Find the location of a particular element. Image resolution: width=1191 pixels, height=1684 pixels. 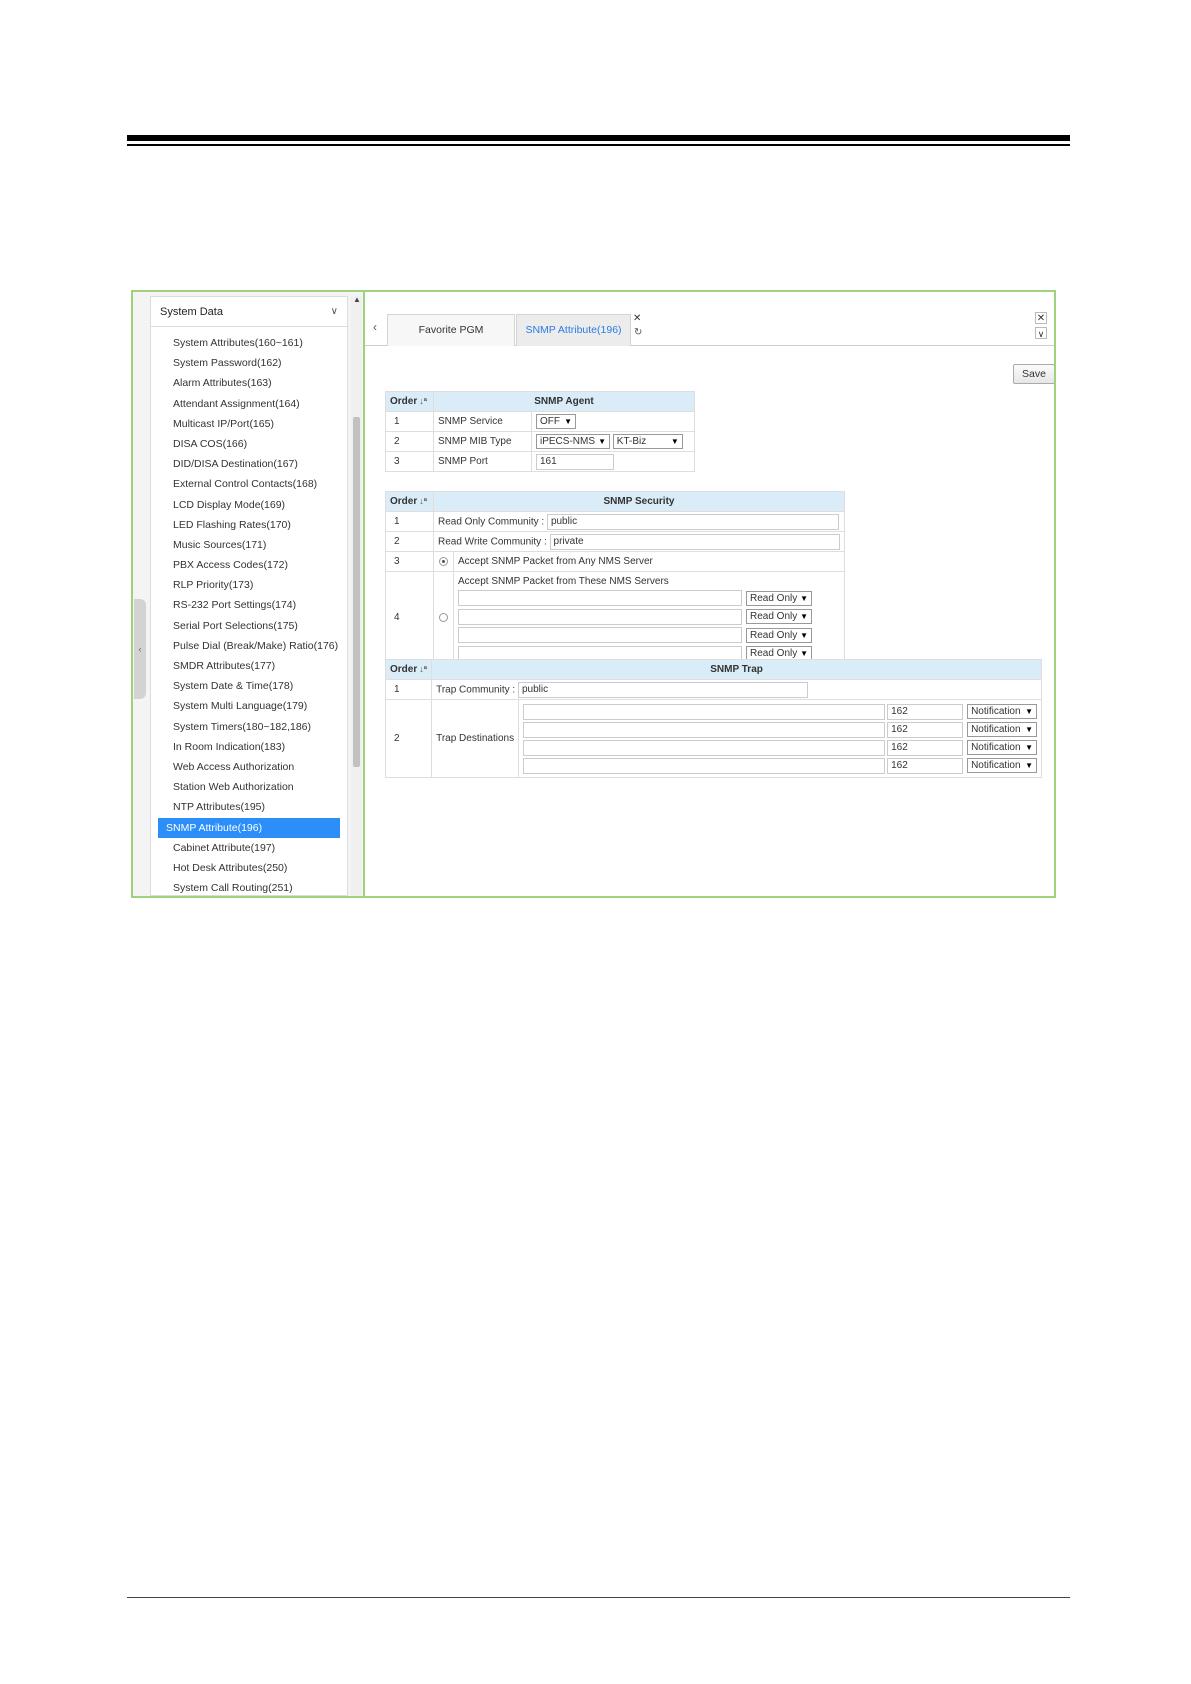

mib-product-select: KT-Biz ▼ is located at coordinates (647, 441).